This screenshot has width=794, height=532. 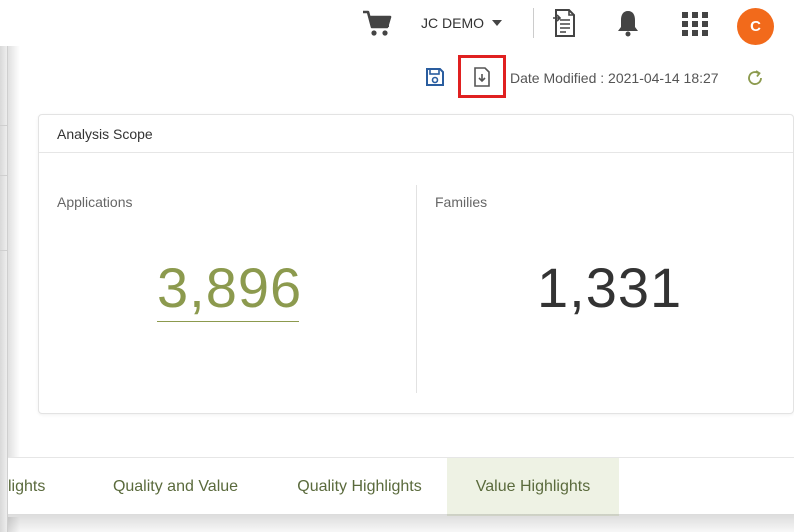 I want to click on families-label: Families, so click(x=461, y=202).